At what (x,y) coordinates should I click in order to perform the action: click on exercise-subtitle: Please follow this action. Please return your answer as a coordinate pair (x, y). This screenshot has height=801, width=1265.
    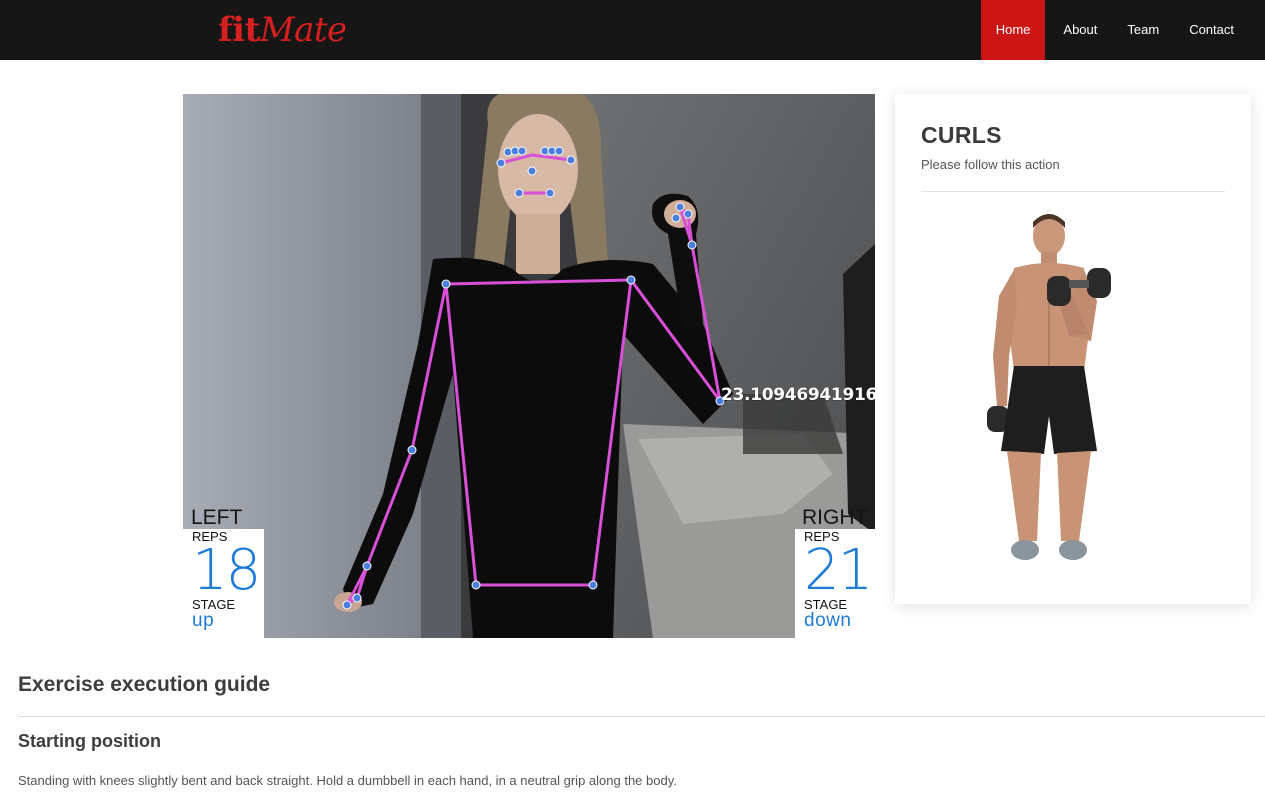
    Looking at the image, I should click on (990, 164).